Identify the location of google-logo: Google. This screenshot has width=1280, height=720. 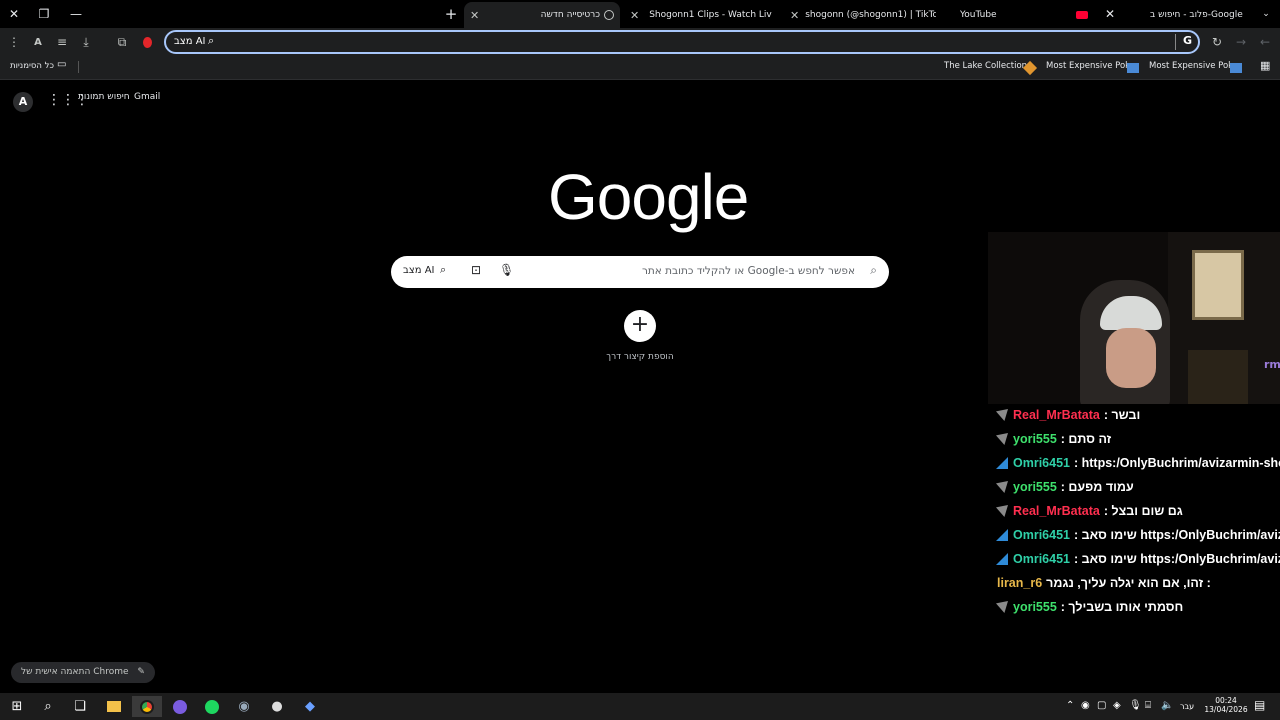
(648, 197).